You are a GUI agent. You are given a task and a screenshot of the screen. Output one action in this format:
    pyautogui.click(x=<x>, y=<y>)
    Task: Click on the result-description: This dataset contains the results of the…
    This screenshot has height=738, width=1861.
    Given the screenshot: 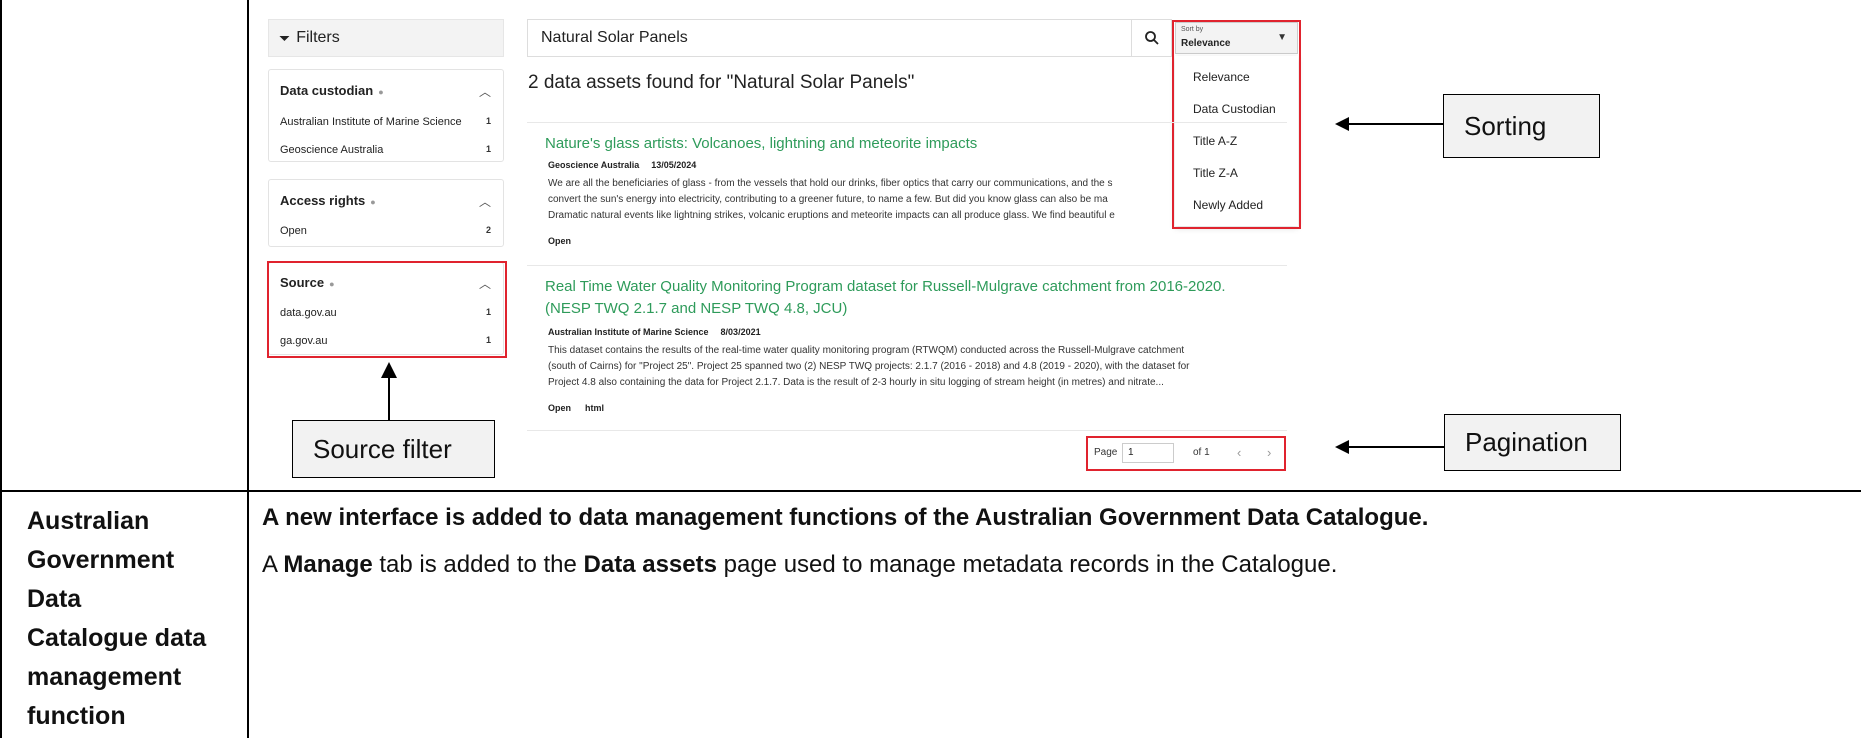 What is the action you would take?
    pyautogui.click(x=869, y=366)
    